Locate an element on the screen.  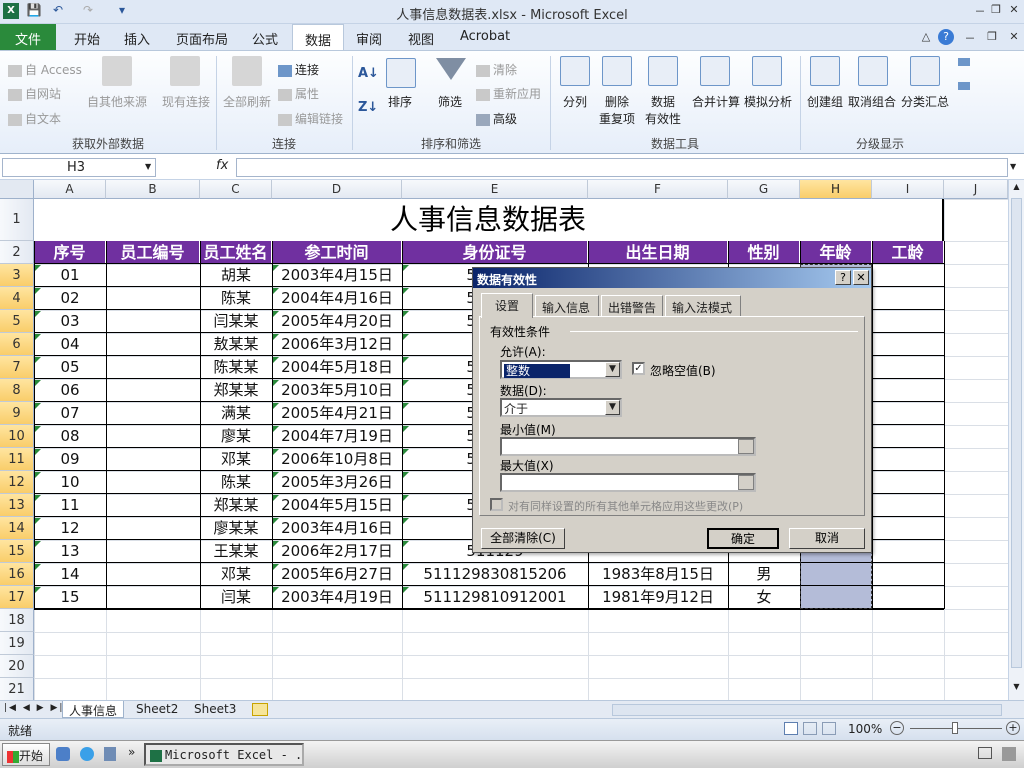
row-header-2: 2 is located at coordinates (17, 252).